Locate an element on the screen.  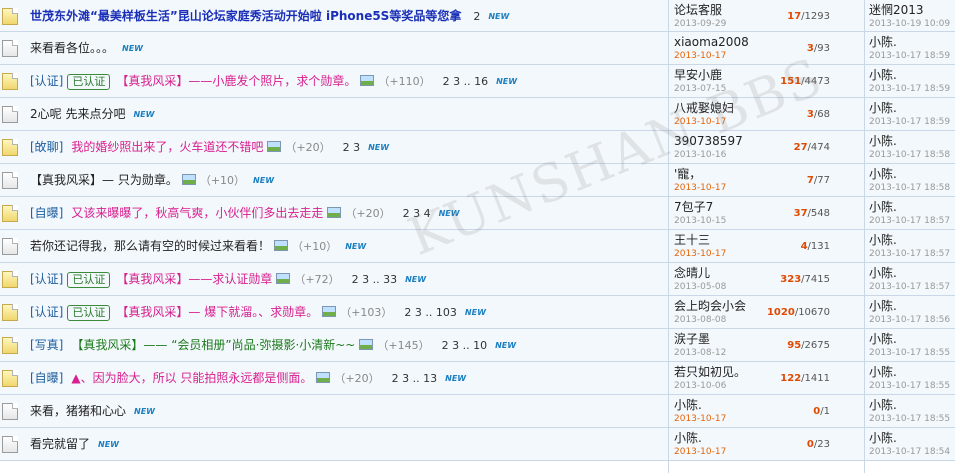
reply-increment: （+72） is located at coordinates (317, 279).